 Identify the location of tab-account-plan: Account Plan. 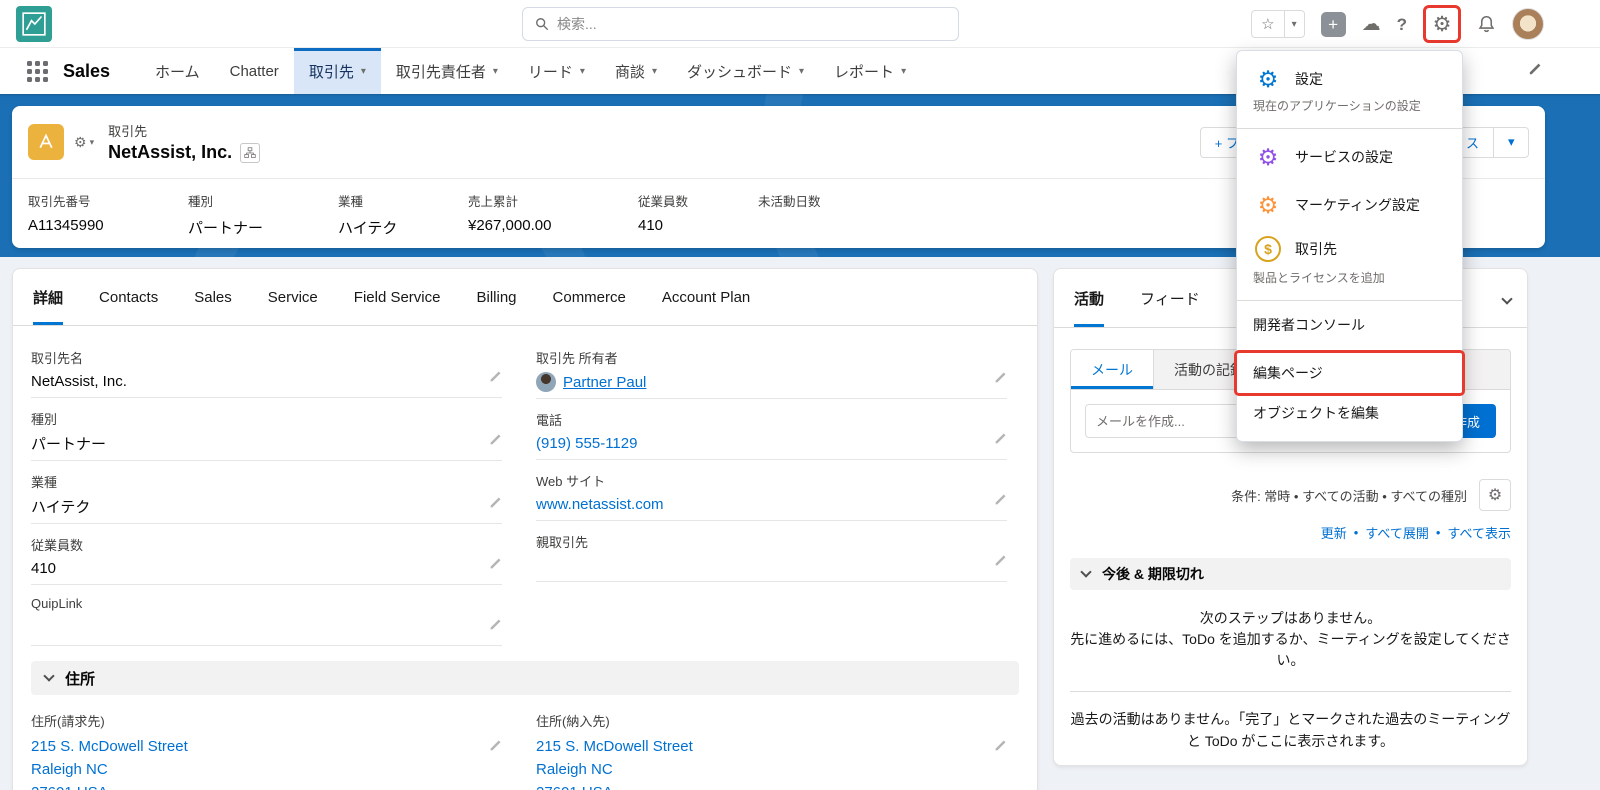
(706, 297).